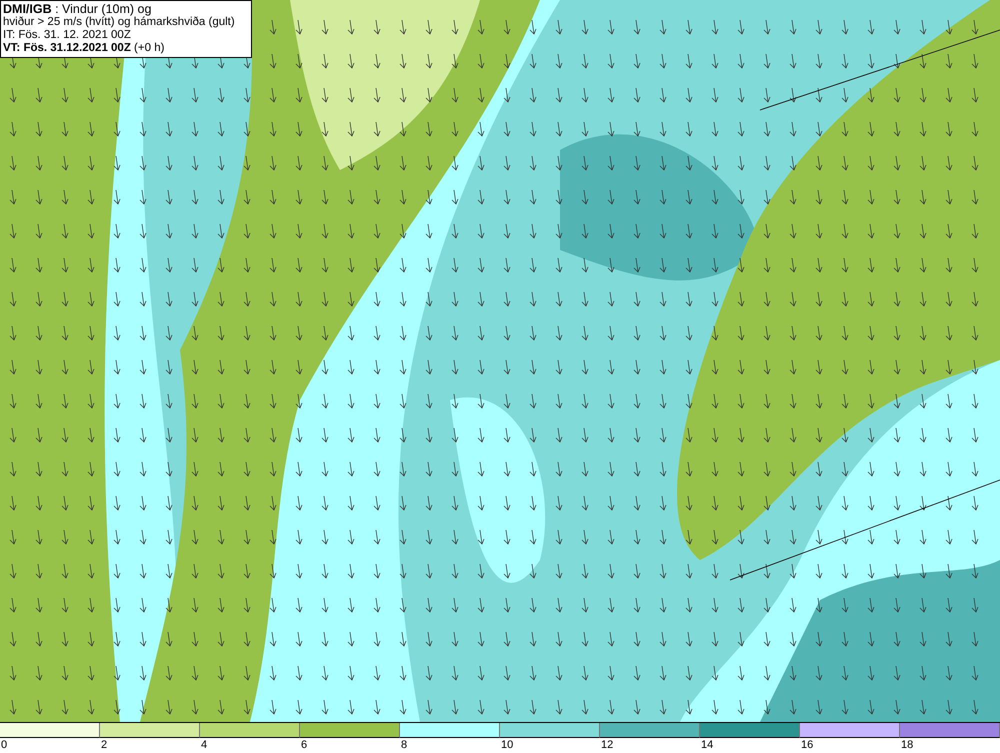 The width and height of the screenshot is (1000, 753). I want to click on info-text: hviður > 25 m/s (hvítt) og hámarkshviða (gult), so click(119, 22).